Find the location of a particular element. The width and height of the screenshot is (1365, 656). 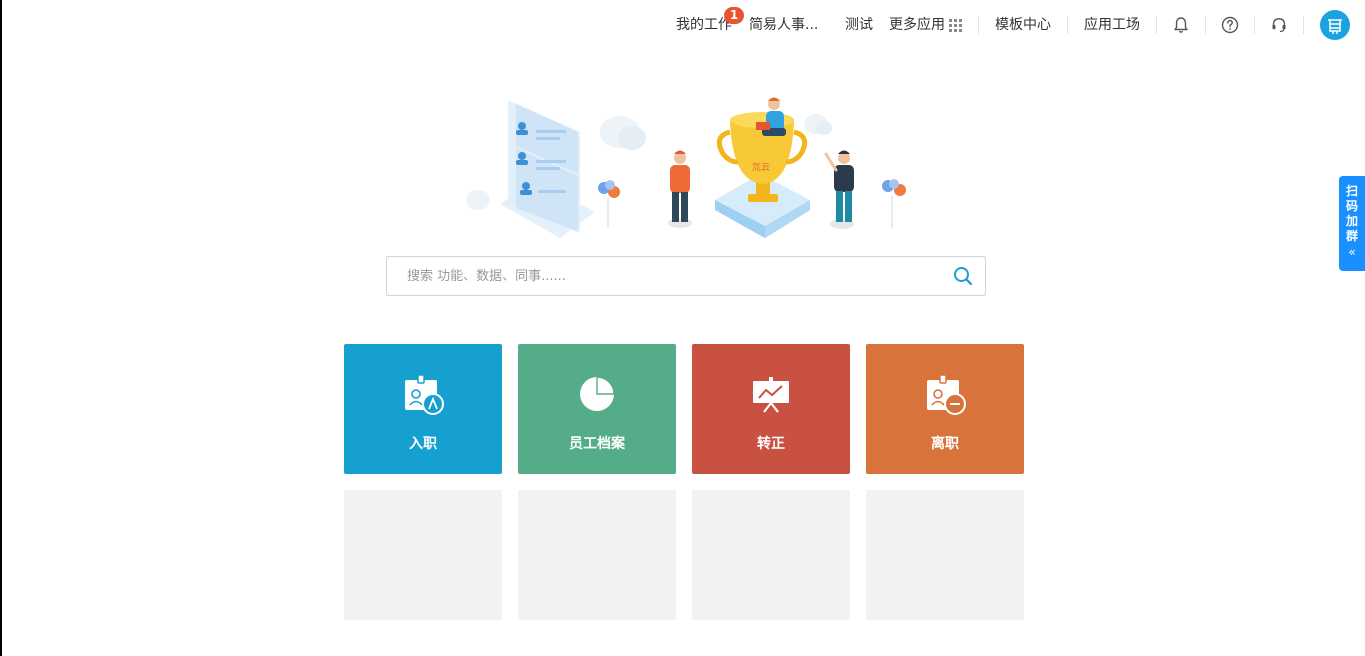

side-tab-label: 扫码加群 is located at coordinates (1351, 213).